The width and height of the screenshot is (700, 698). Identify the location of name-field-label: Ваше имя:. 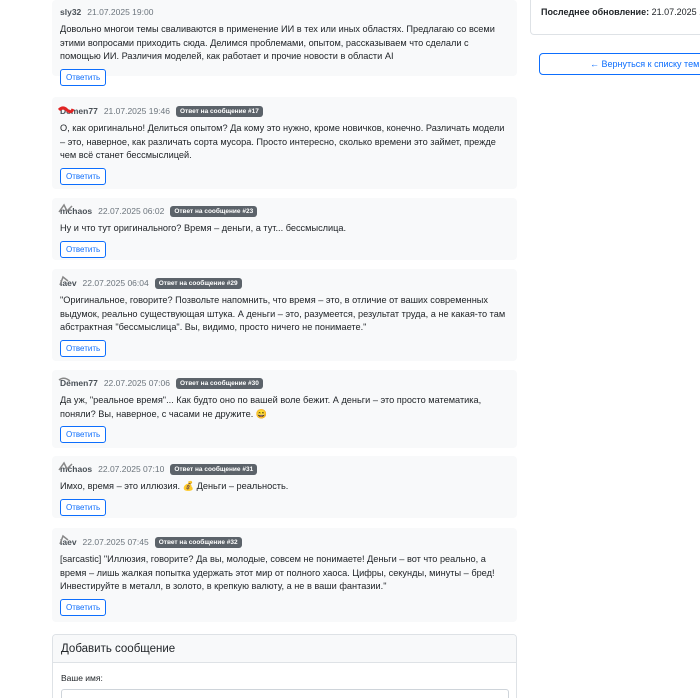
(82, 678).